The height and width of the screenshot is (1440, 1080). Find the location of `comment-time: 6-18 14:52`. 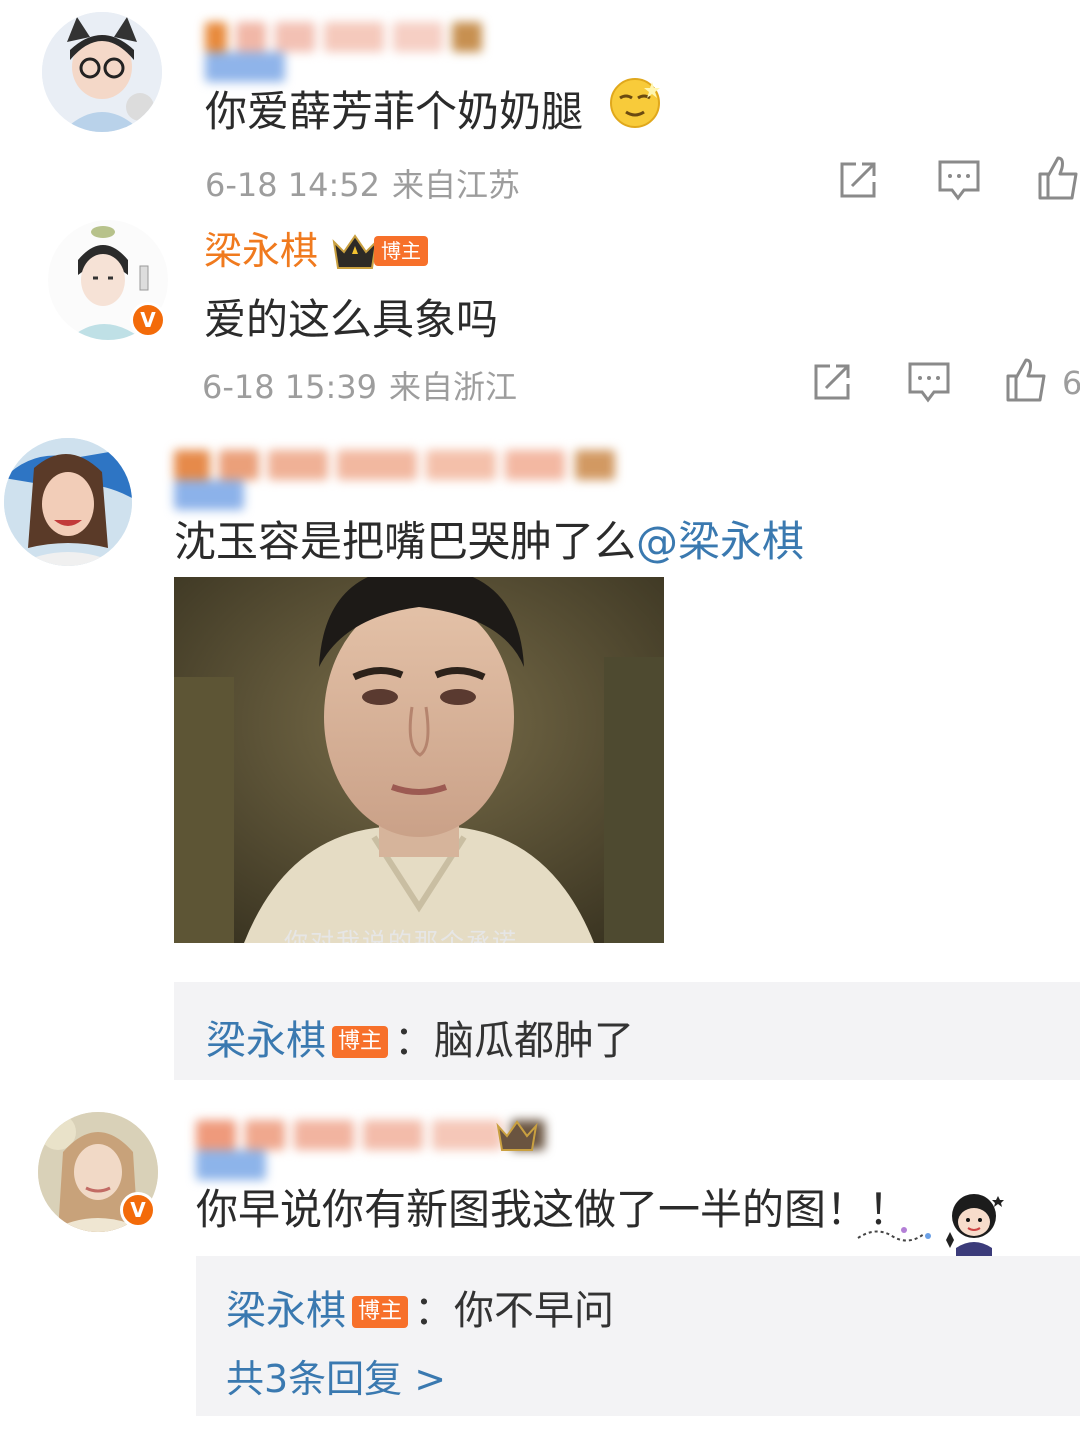

comment-time: 6-18 14:52 is located at coordinates (293, 185).